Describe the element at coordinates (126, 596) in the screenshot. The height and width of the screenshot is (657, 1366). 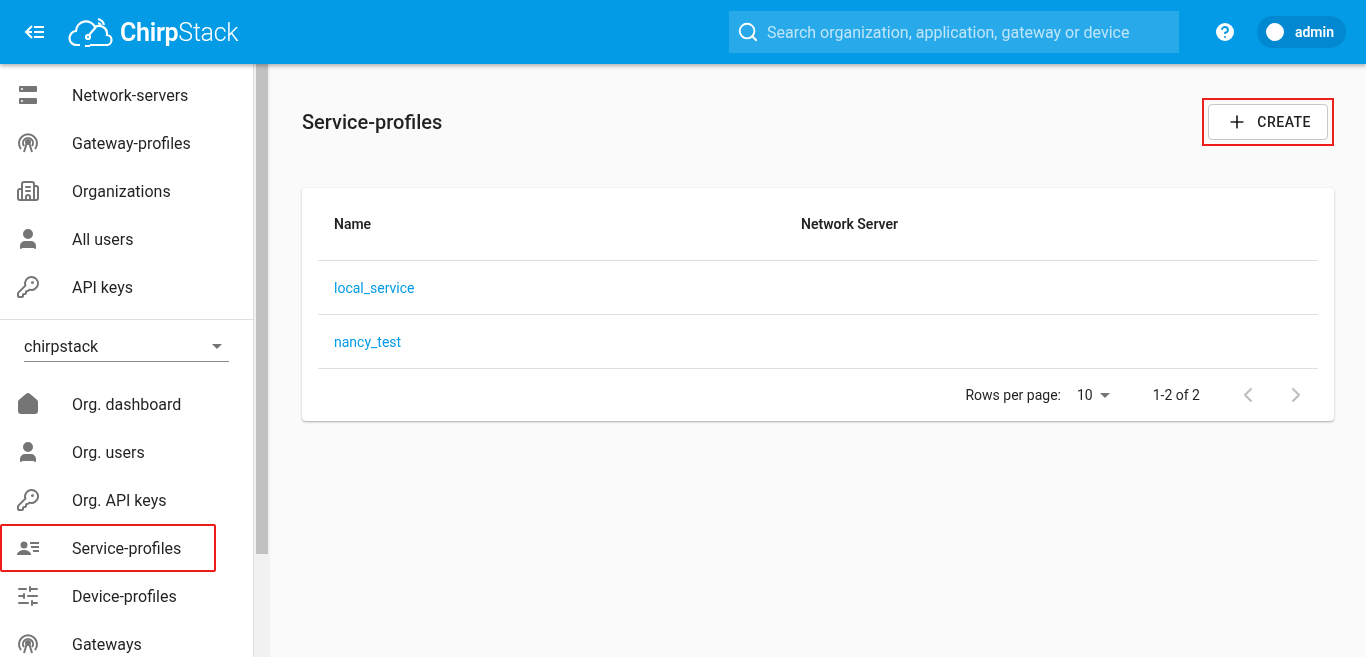
I see `sidebar-item: Device-profiles` at that location.